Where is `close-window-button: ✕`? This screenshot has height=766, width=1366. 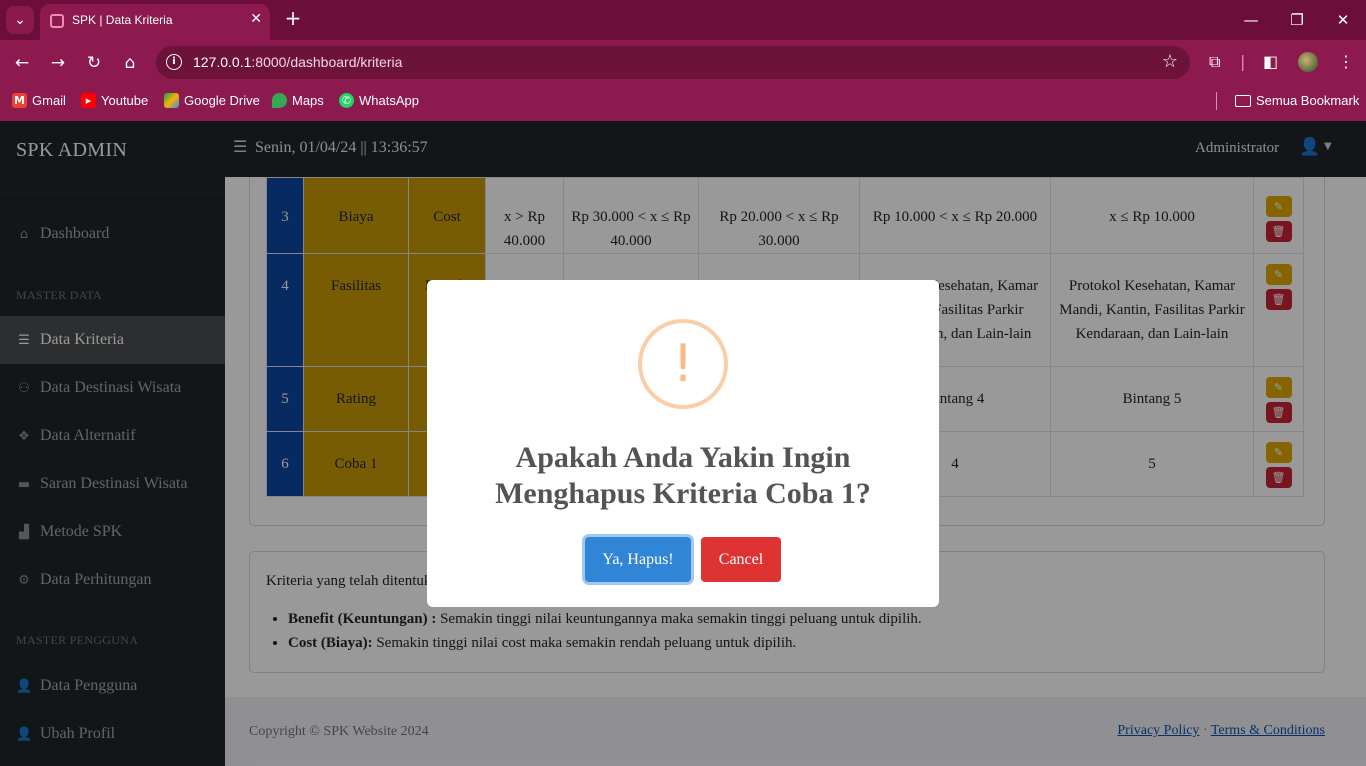 close-window-button: ✕ is located at coordinates (1343, 20).